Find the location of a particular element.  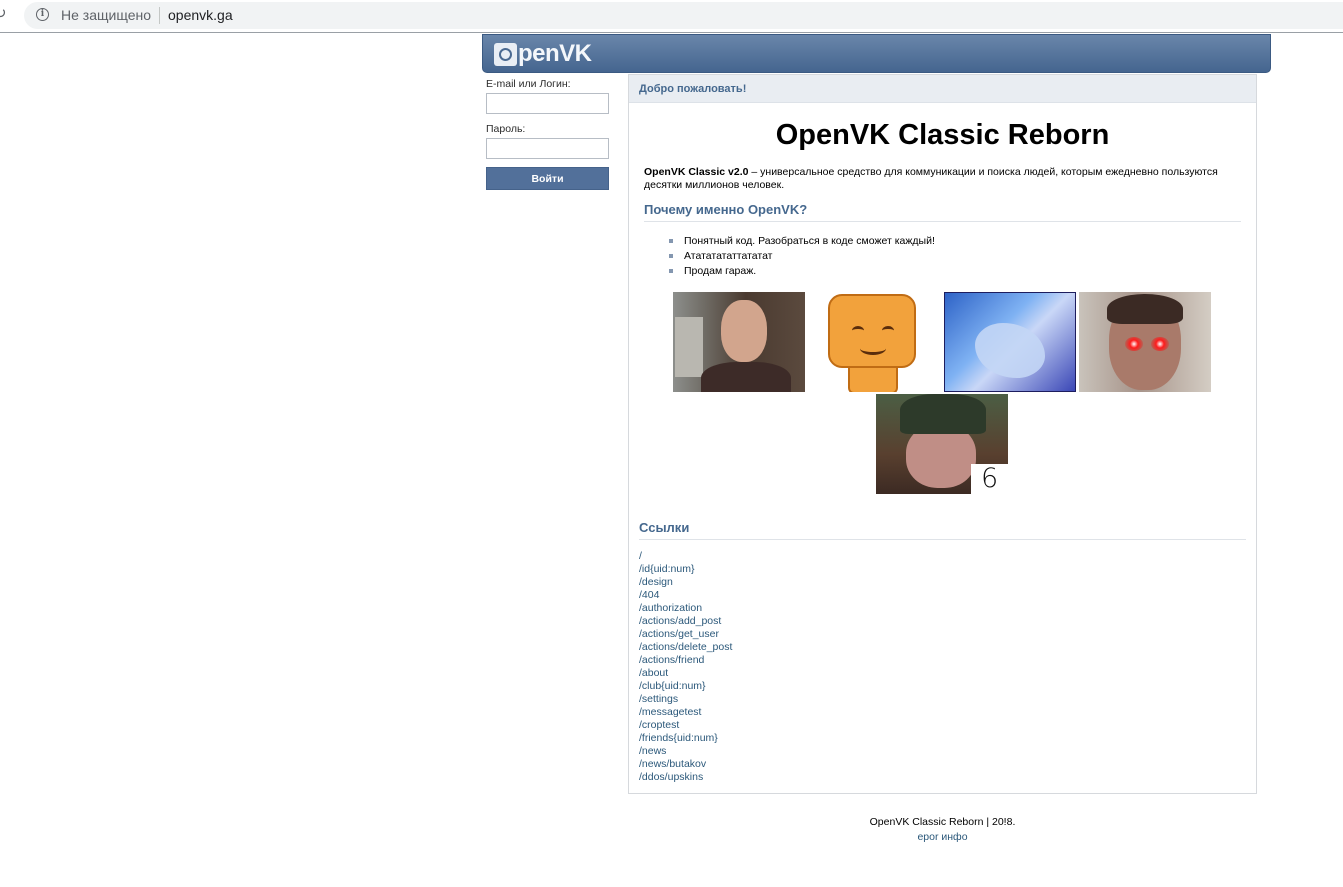

site-header: penVK is located at coordinates (876, 53).